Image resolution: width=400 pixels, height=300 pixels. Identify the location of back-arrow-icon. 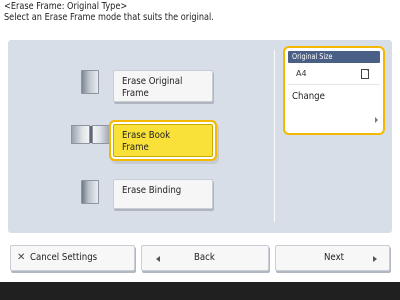
(158, 259).